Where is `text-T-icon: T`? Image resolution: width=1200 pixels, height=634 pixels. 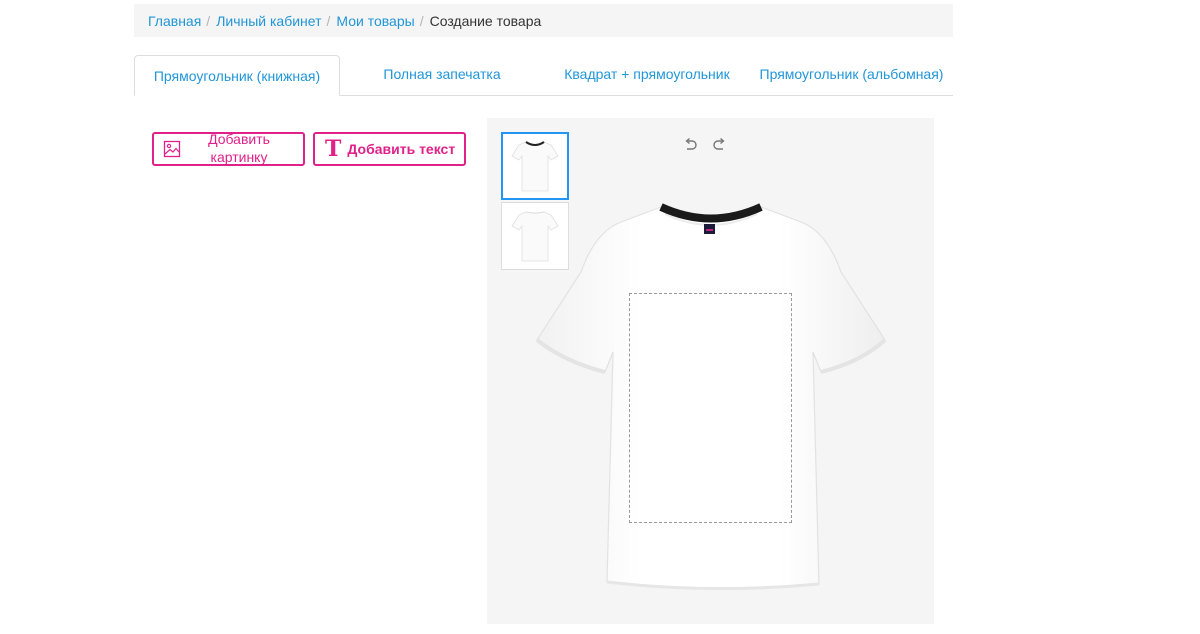 text-T-icon: T is located at coordinates (333, 149).